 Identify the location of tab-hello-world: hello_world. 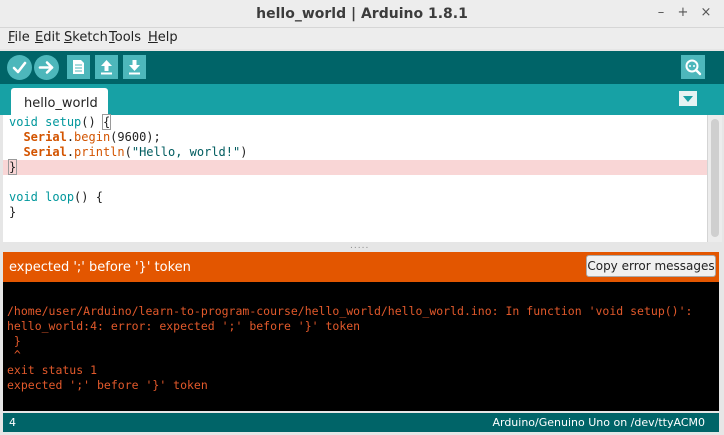
(59, 101).